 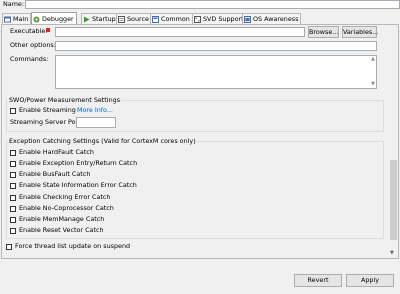 I want to click on other-options-label: Other options:, so click(x=33, y=45).